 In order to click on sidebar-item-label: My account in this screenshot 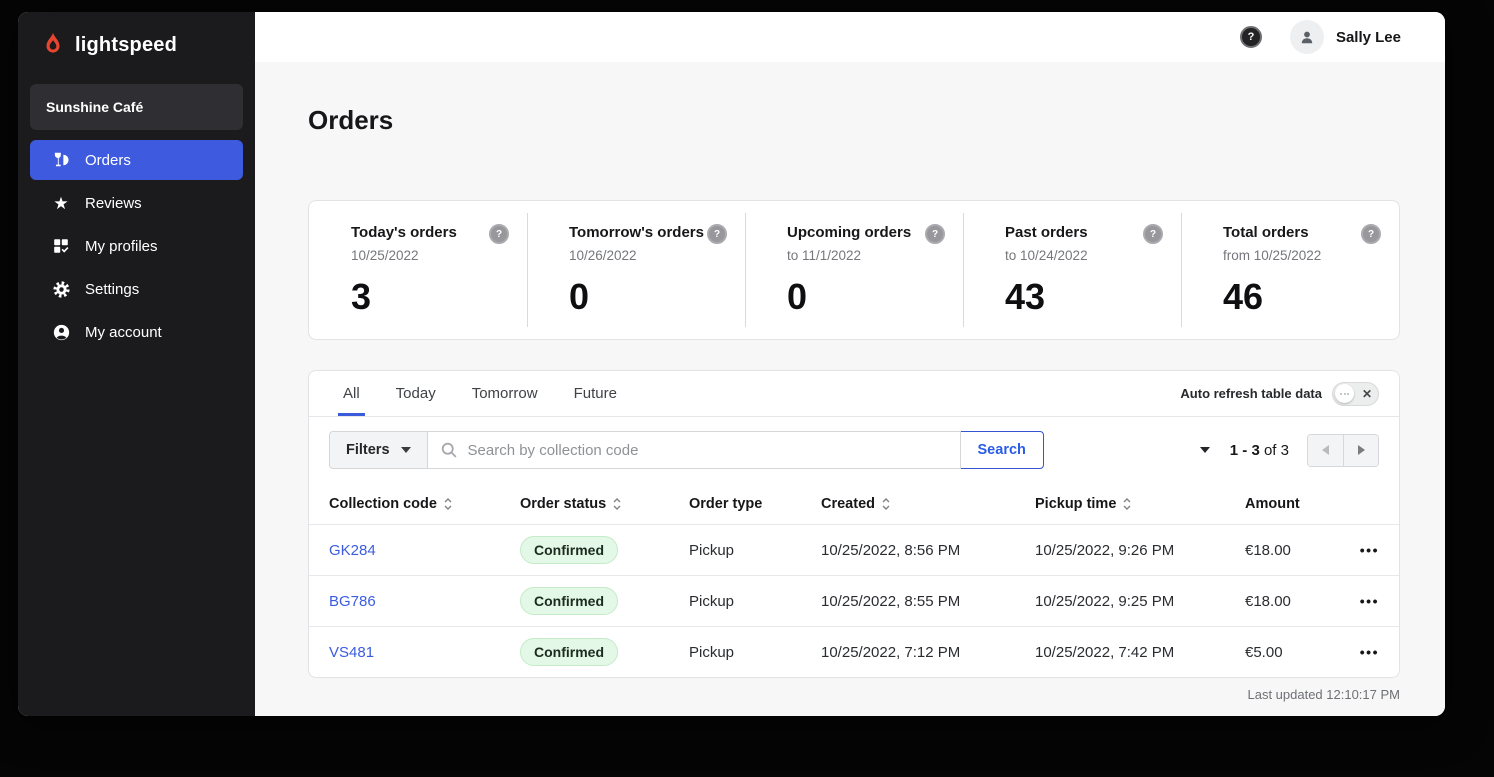, I will do `click(123, 332)`.